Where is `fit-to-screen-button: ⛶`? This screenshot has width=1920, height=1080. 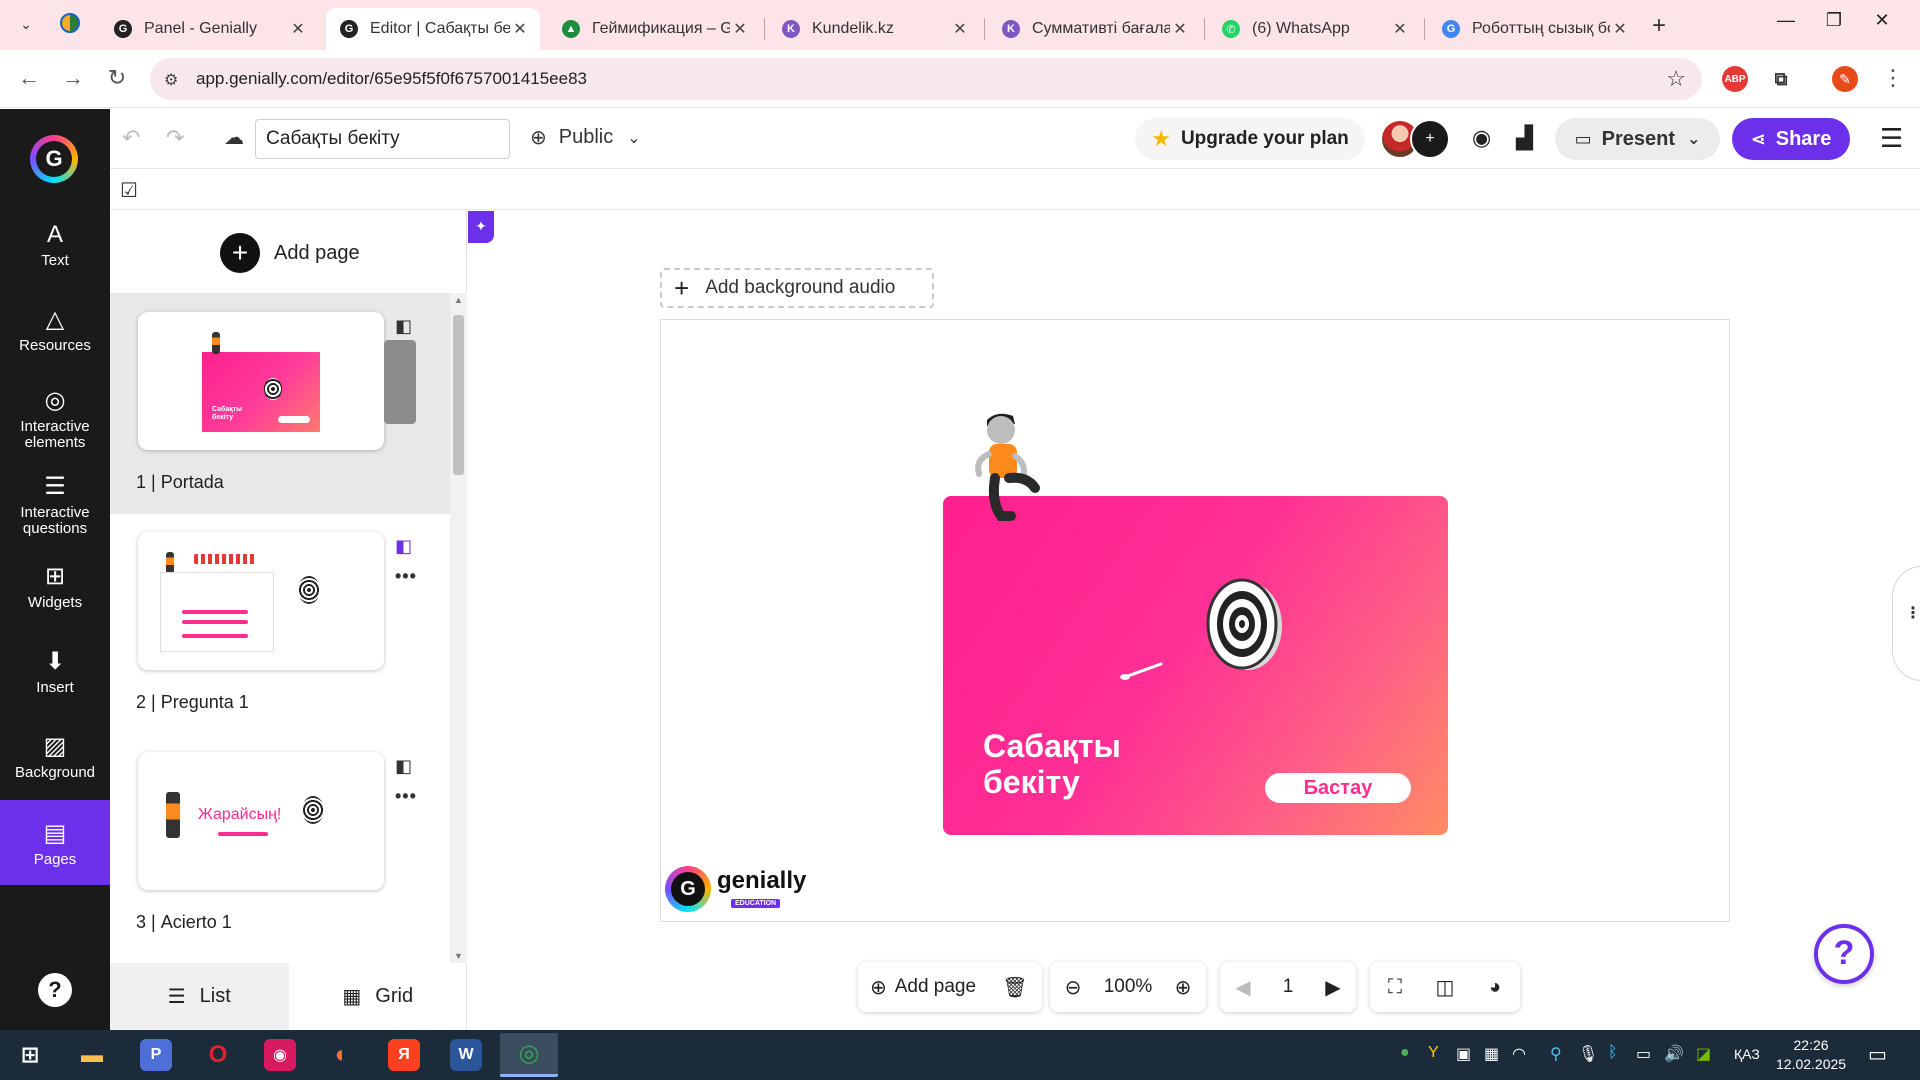
fit-to-screen-button: ⛶ is located at coordinates (1395, 987).